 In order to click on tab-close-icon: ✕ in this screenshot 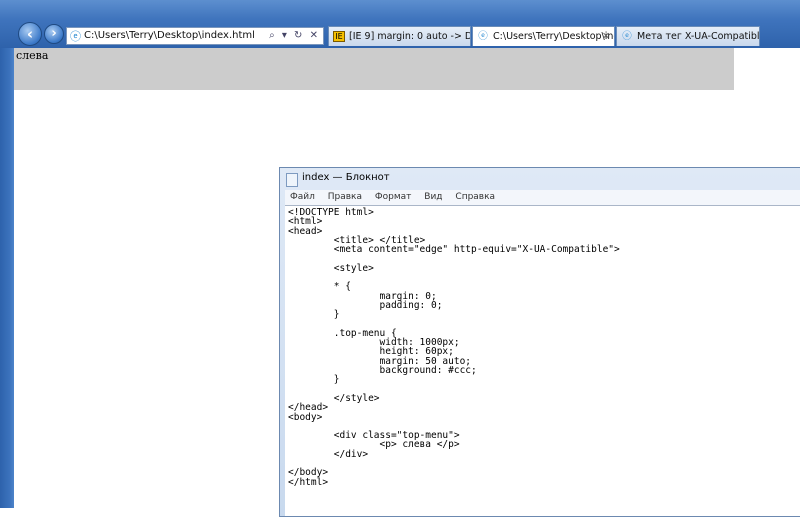, I will do `click(606, 36)`.